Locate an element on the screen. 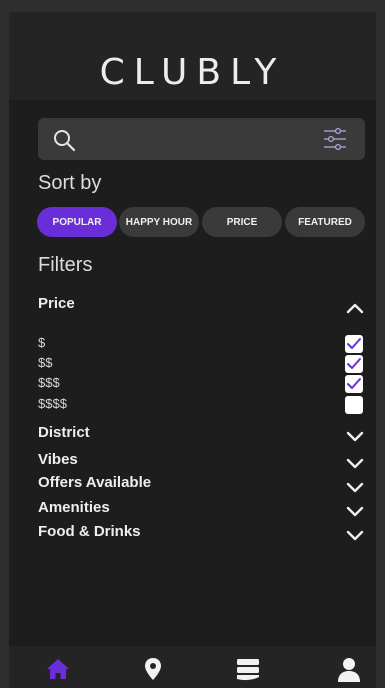  price-option-1: $ is located at coordinates (42, 342).